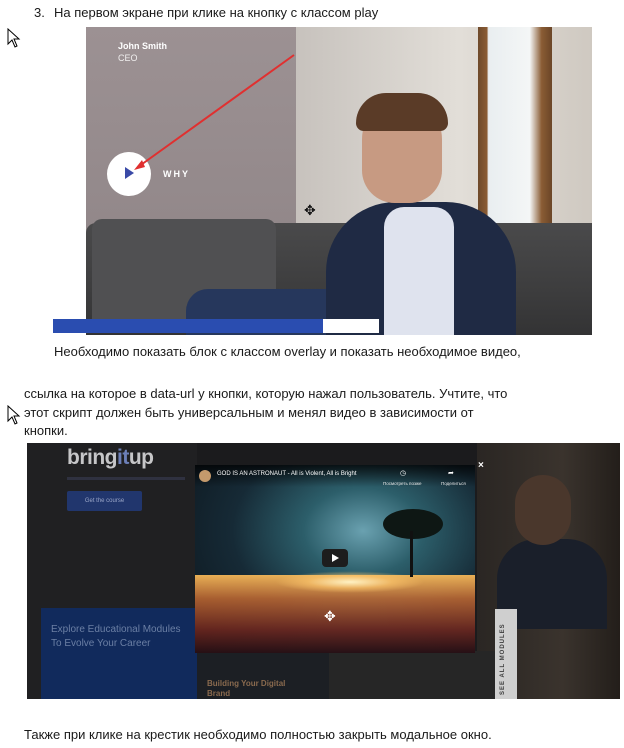  Describe the element at coordinates (350, 582) in the screenshot. I see `video-glow` at that location.